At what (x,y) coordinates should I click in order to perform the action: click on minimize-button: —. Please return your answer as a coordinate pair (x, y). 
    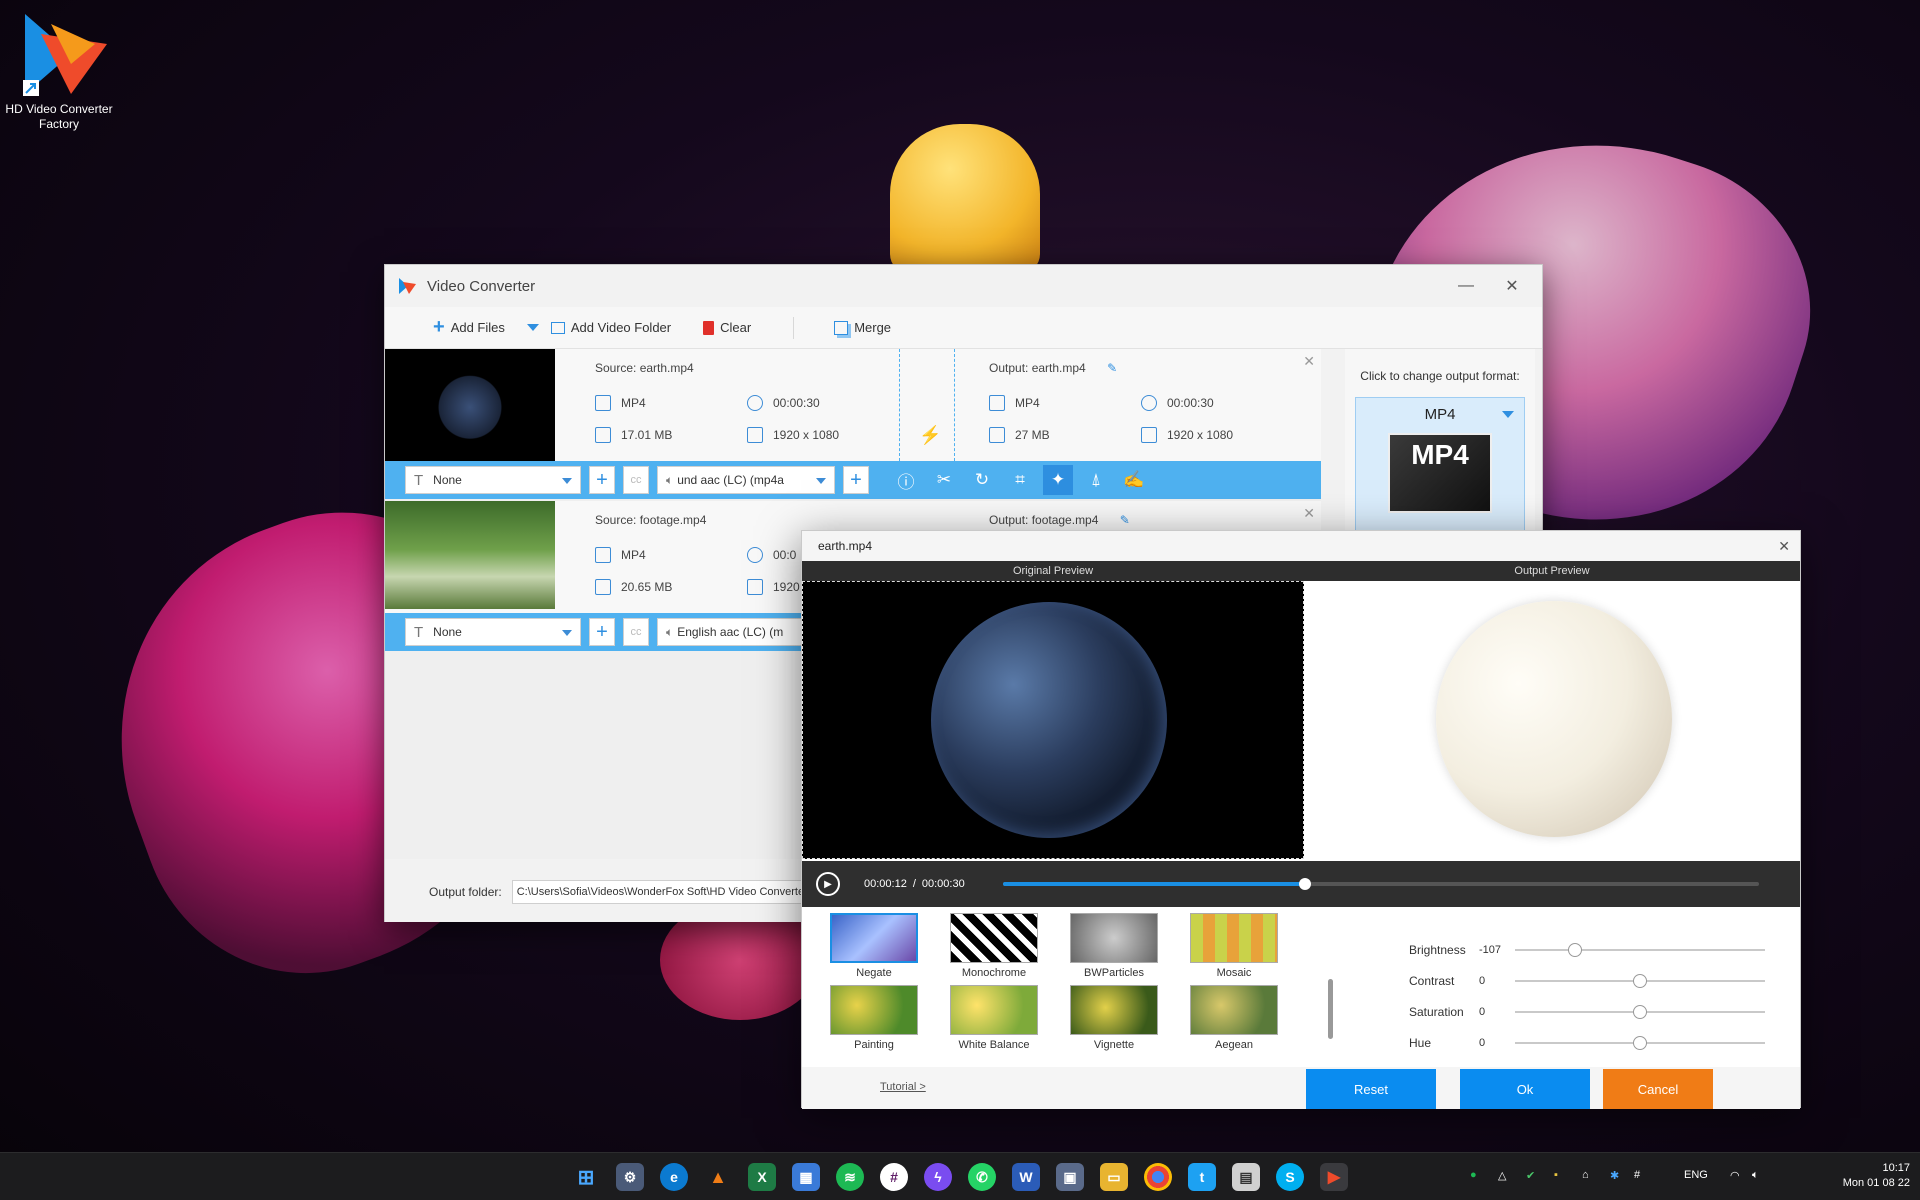
    Looking at the image, I should click on (1466, 286).